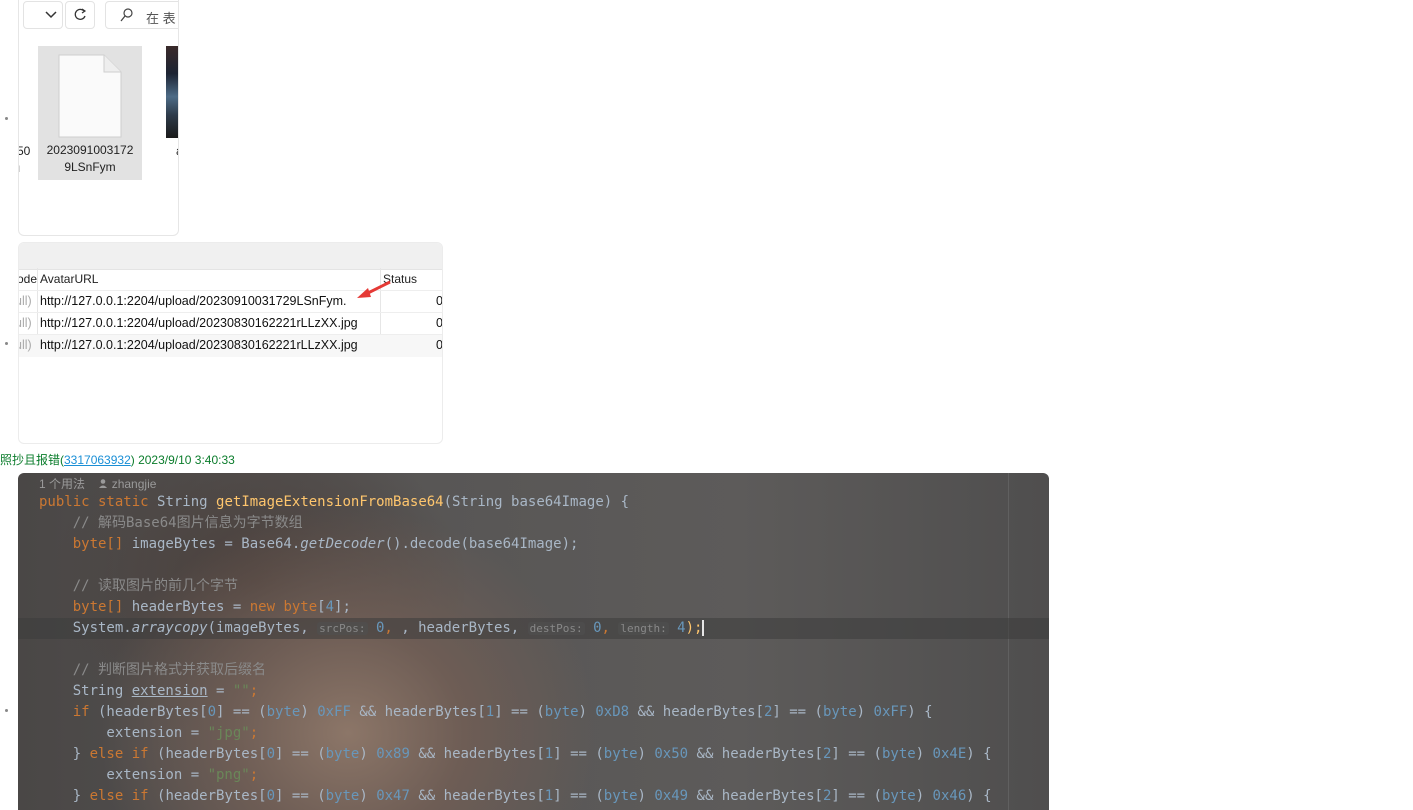  I want to click on code-token: 0xFF, so click(334, 712).